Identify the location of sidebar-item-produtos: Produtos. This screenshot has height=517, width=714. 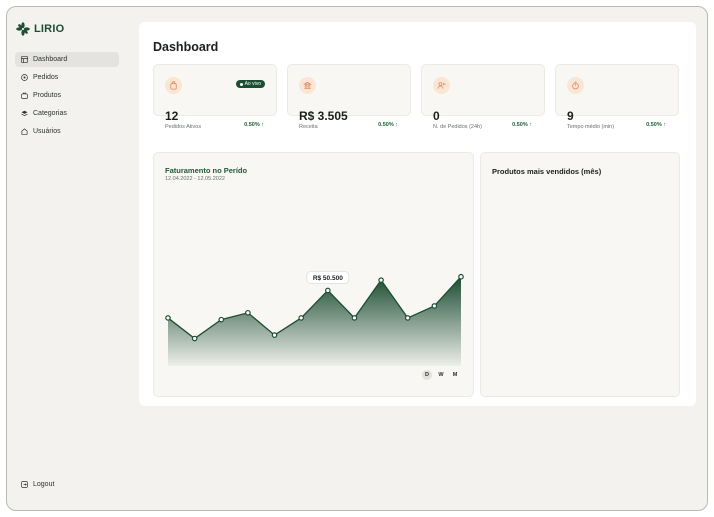
(67, 95).